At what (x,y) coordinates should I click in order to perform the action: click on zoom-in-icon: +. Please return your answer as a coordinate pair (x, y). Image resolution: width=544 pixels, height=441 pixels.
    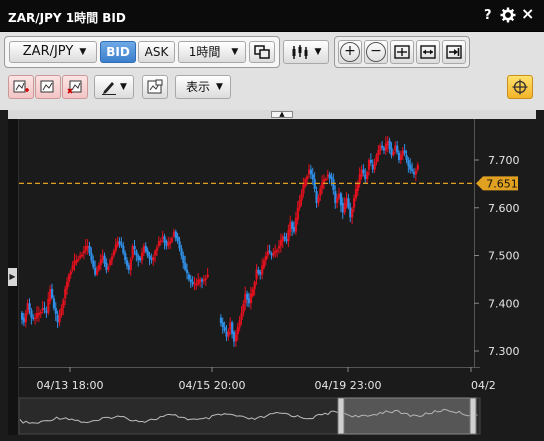
    Looking at the image, I should click on (350, 52).